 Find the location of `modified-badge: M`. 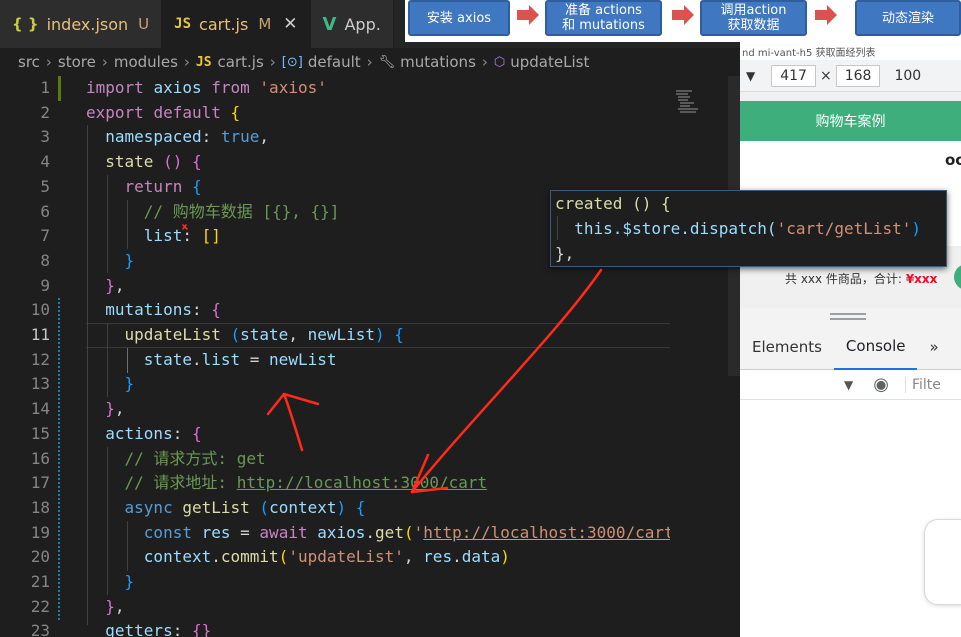

modified-badge: M is located at coordinates (265, 24).